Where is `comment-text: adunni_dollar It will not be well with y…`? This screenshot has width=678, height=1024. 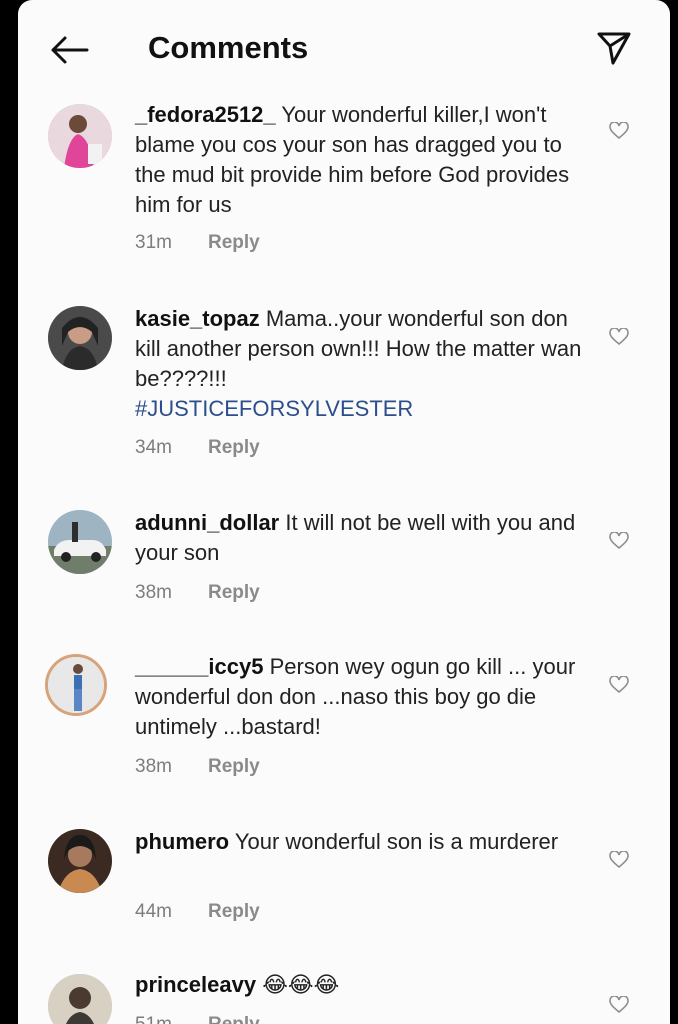 comment-text: adunni_dollar It will not be well with y… is located at coordinates (362, 538).